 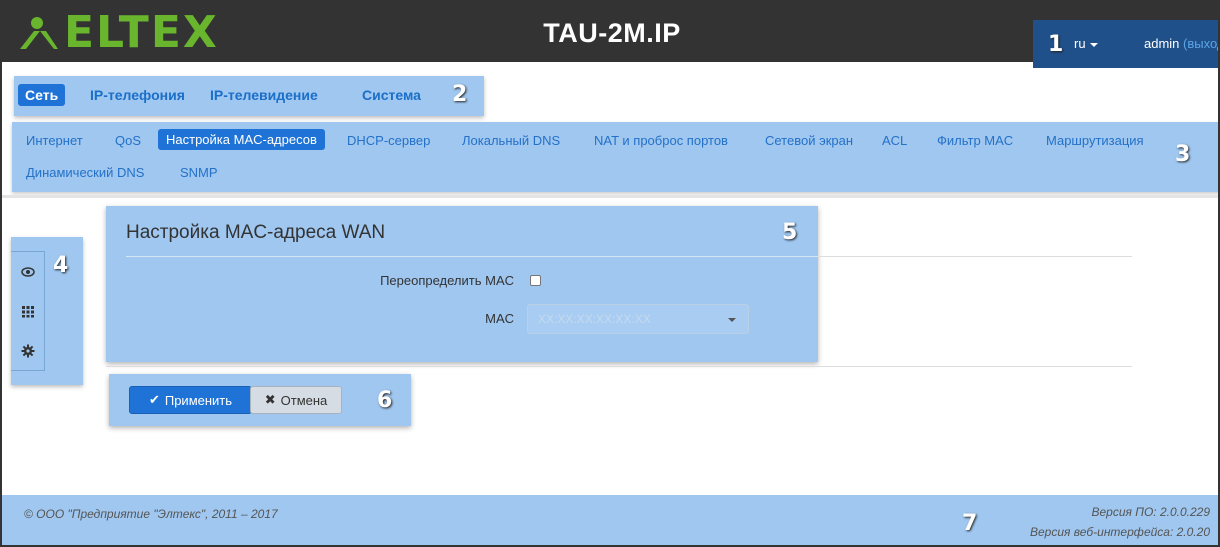 I want to click on language-value: ru, so click(x=1080, y=43).